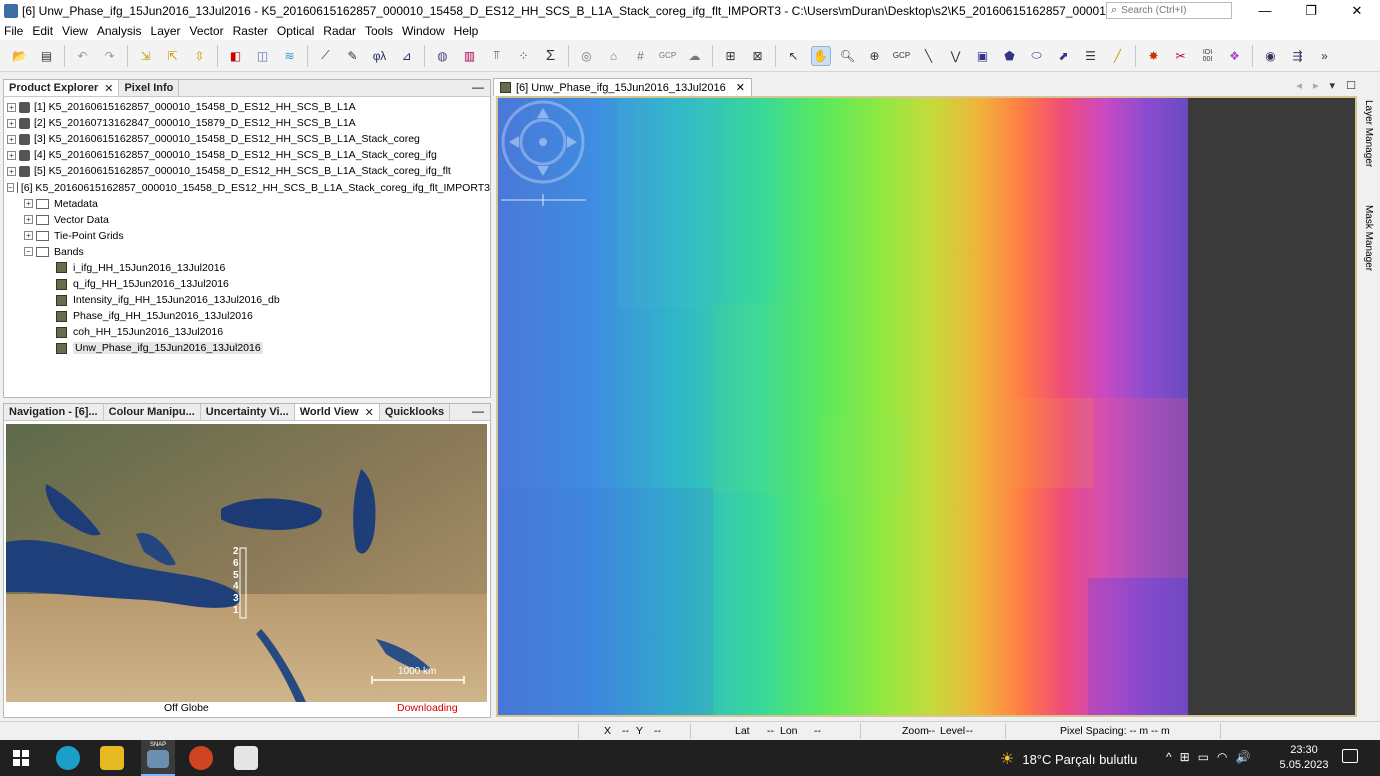 The height and width of the screenshot is (776, 1380). I want to click on scroll-left-icon: ◂, so click(1299, 86).